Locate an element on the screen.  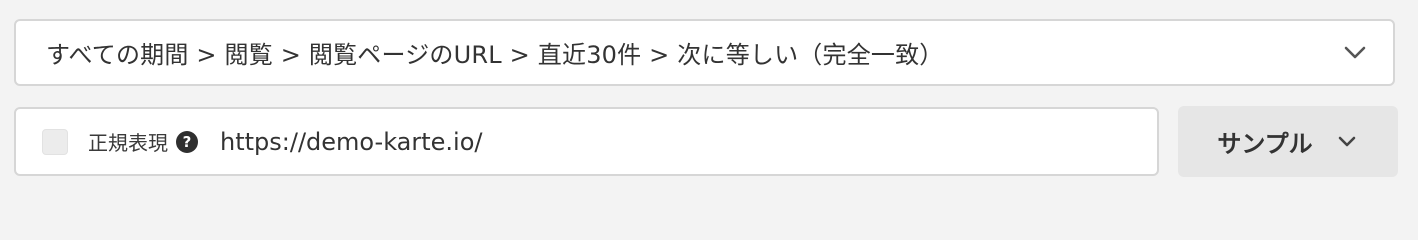
regex-checkbox is located at coordinates (55, 141).